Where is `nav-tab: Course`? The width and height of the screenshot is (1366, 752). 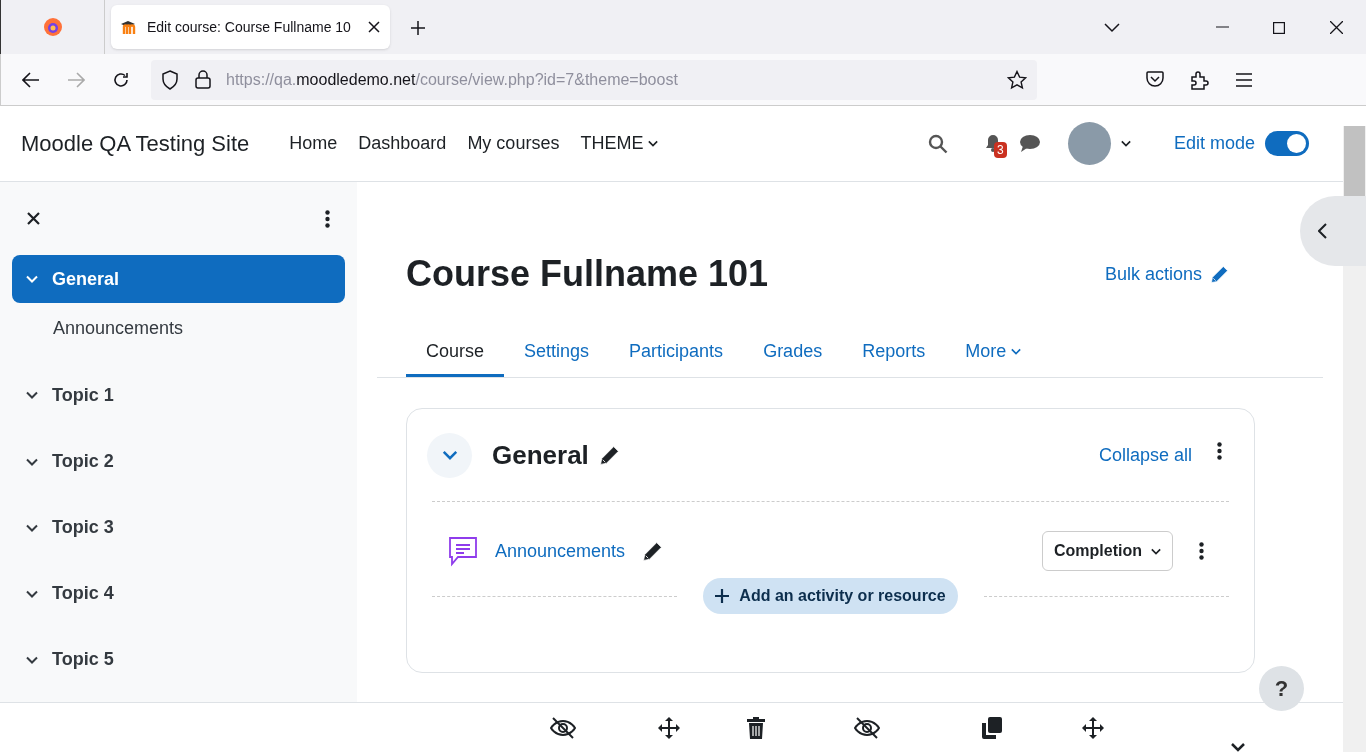 nav-tab: Course is located at coordinates (455, 353).